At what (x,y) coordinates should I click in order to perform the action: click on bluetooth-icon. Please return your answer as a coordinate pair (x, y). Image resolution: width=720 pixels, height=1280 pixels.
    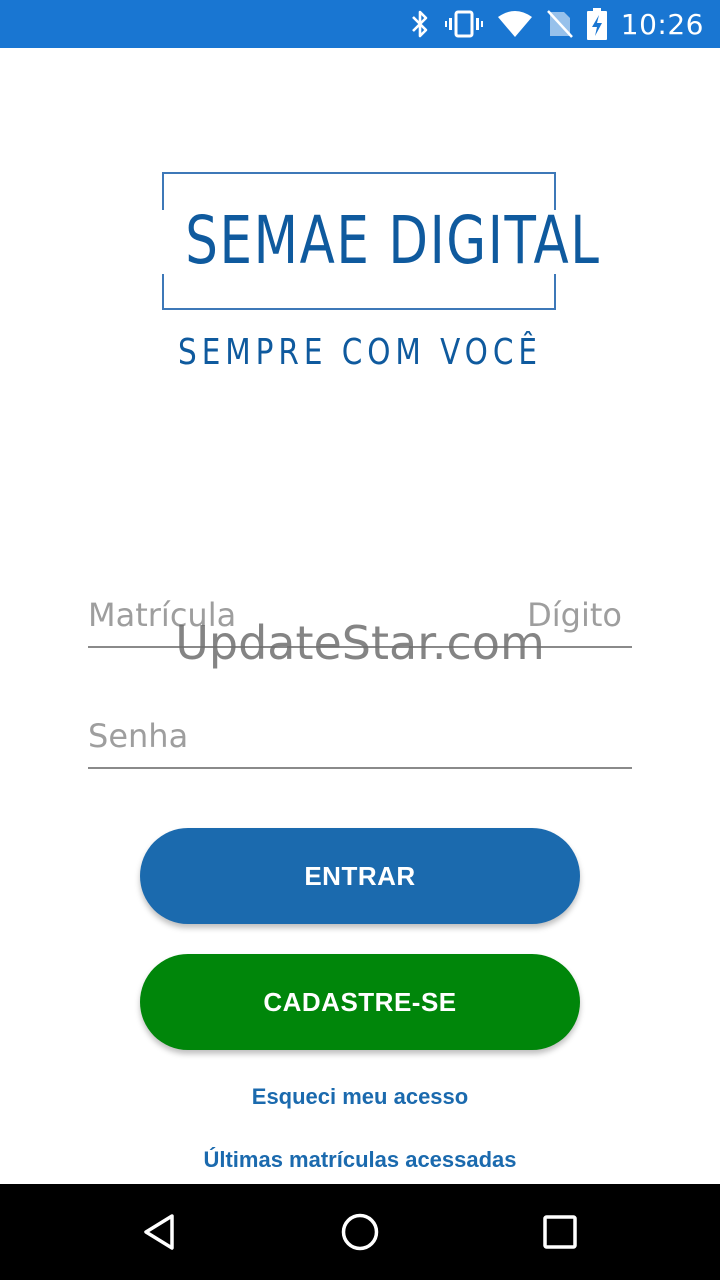
    Looking at the image, I should click on (420, 24).